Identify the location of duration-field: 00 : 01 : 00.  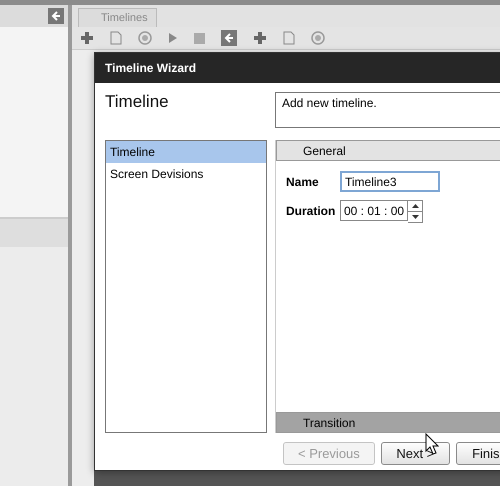
(374, 210).